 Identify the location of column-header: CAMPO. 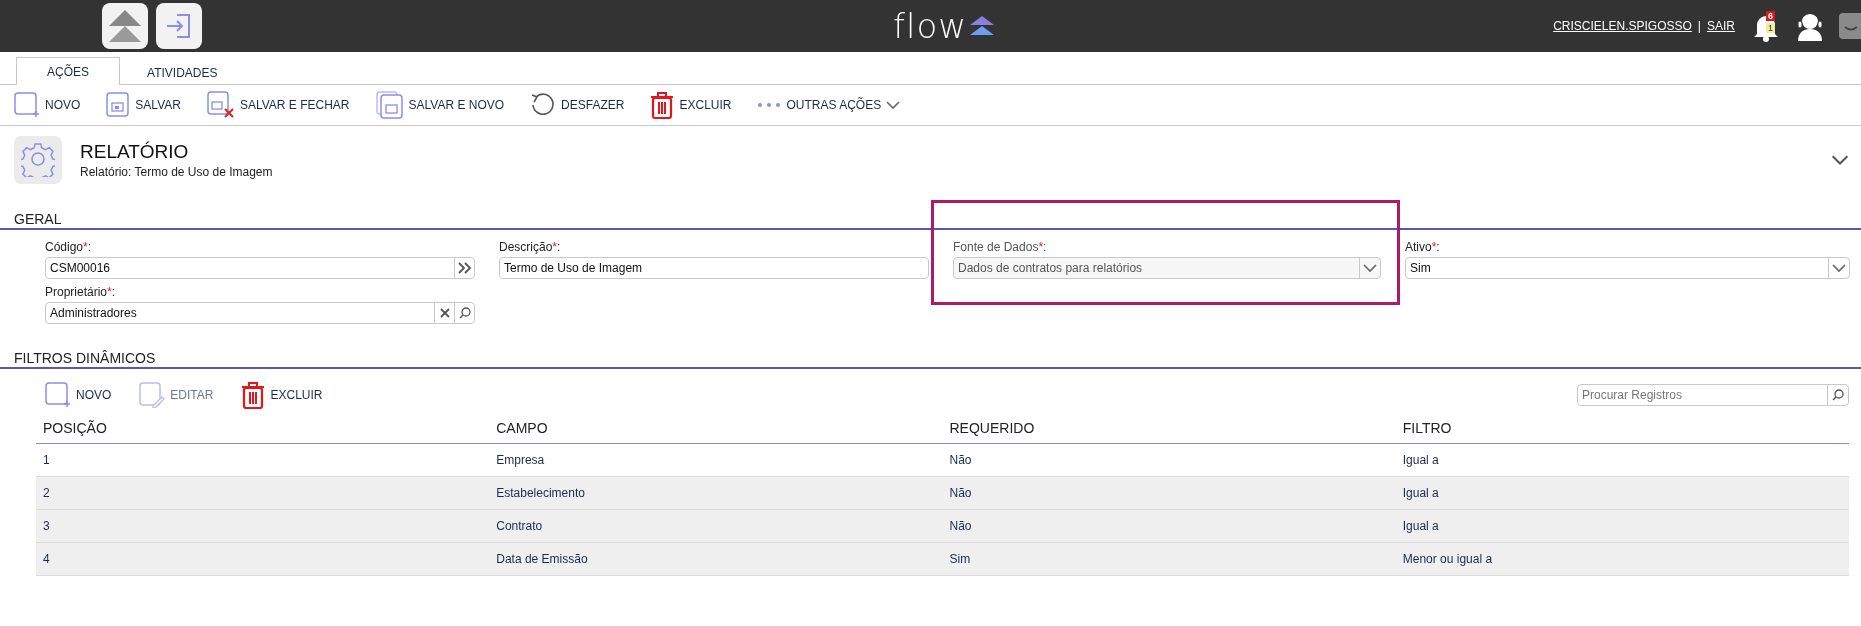
(522, 428).